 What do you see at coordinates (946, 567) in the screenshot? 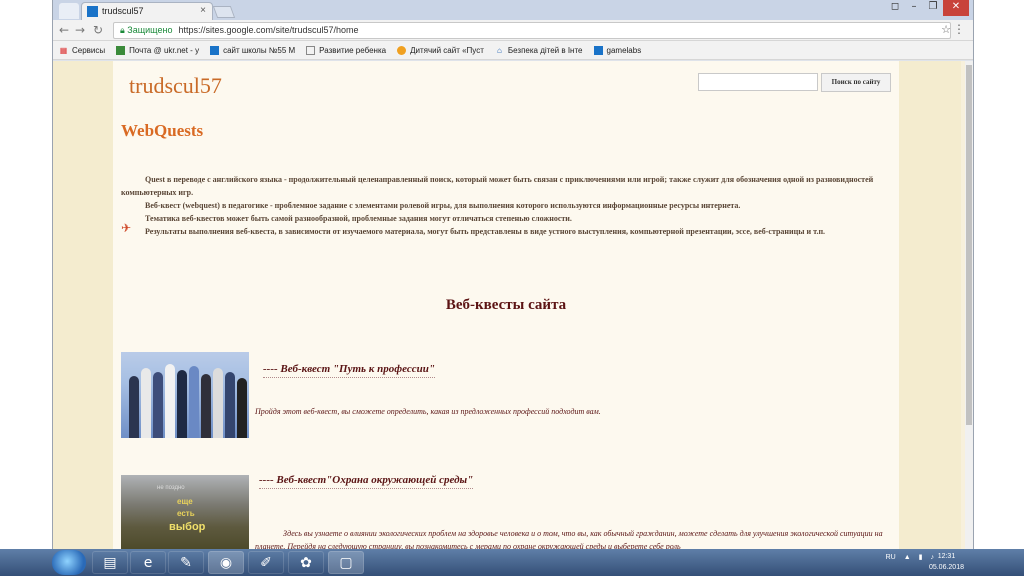
I see `clock-date: 05.06.2018` at bounding box center [946, 567].